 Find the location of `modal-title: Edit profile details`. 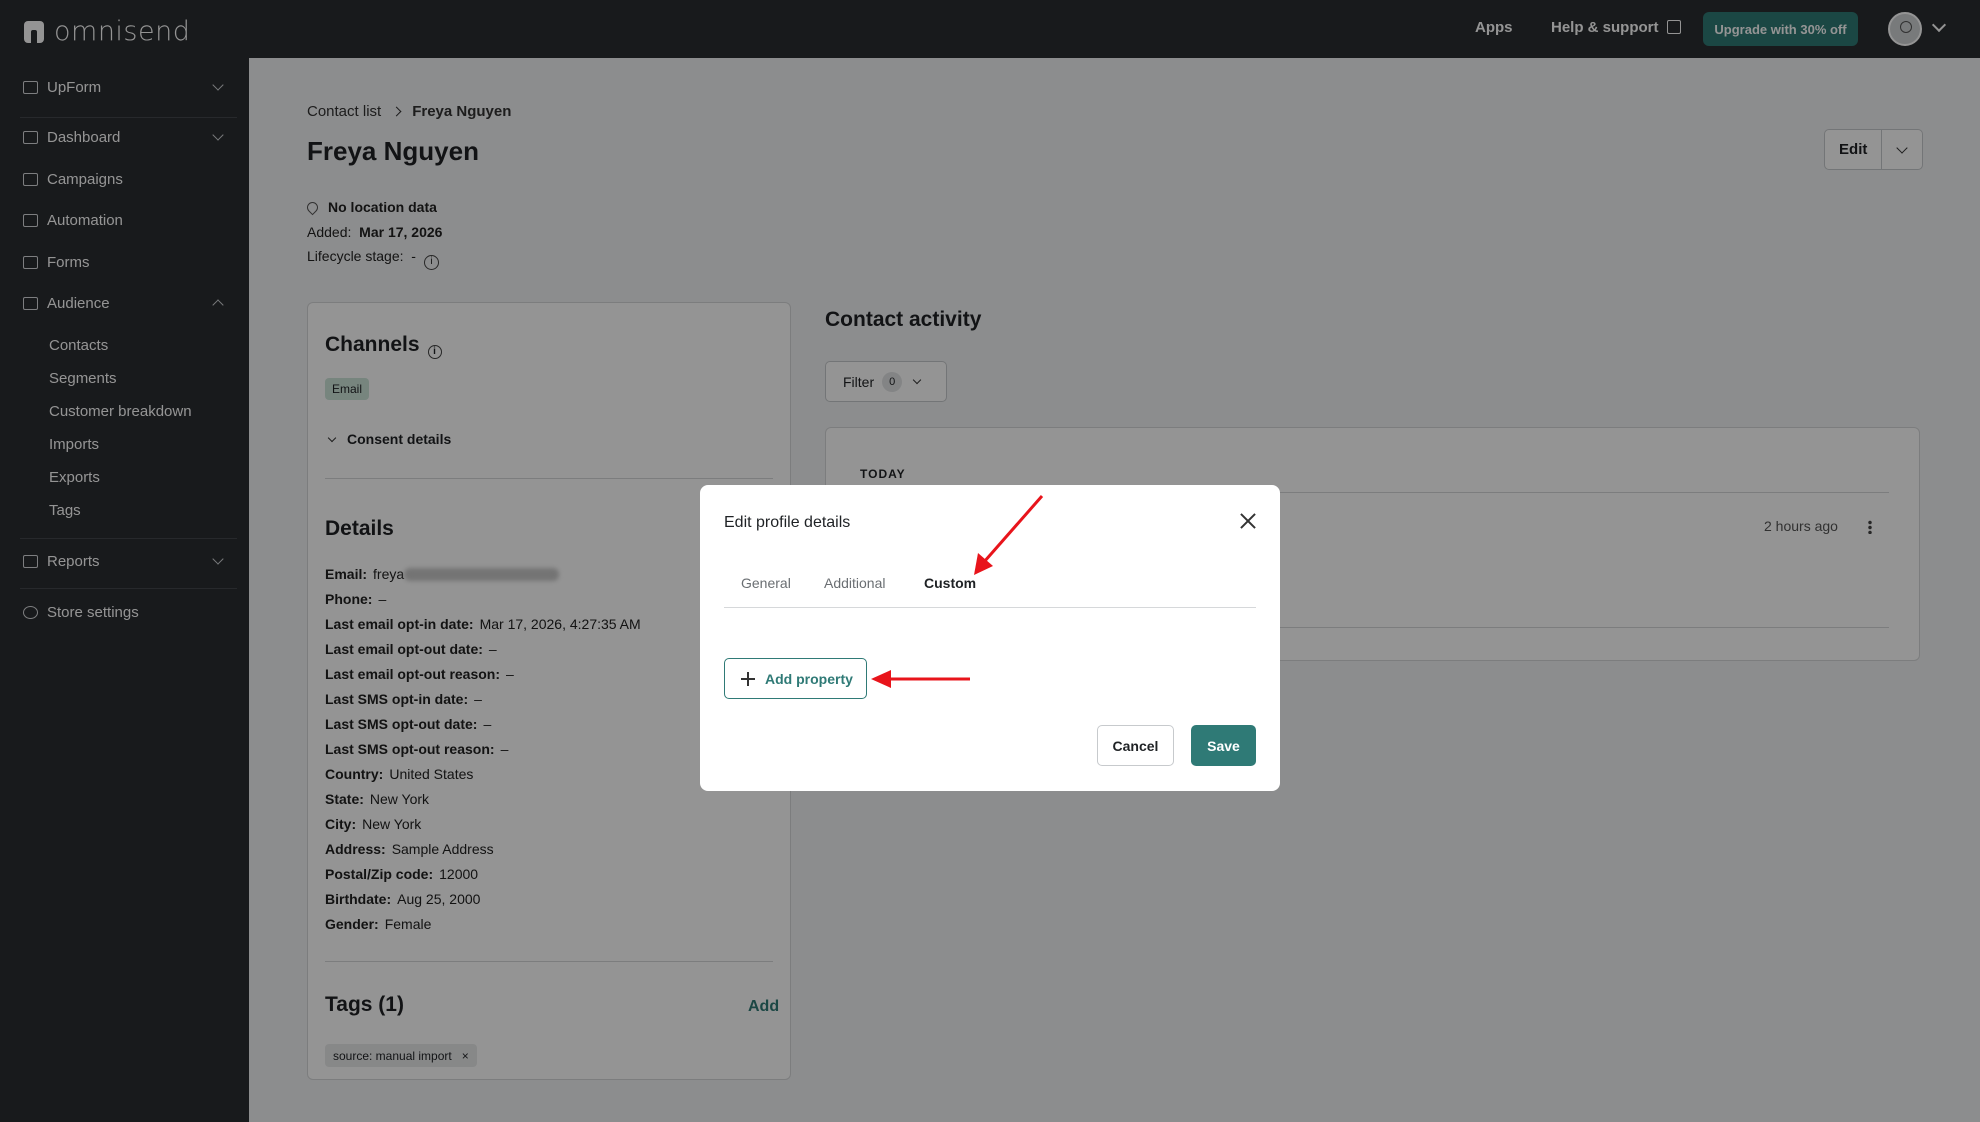

modal-title: Edit profile details is located at coordinates (787, 522).